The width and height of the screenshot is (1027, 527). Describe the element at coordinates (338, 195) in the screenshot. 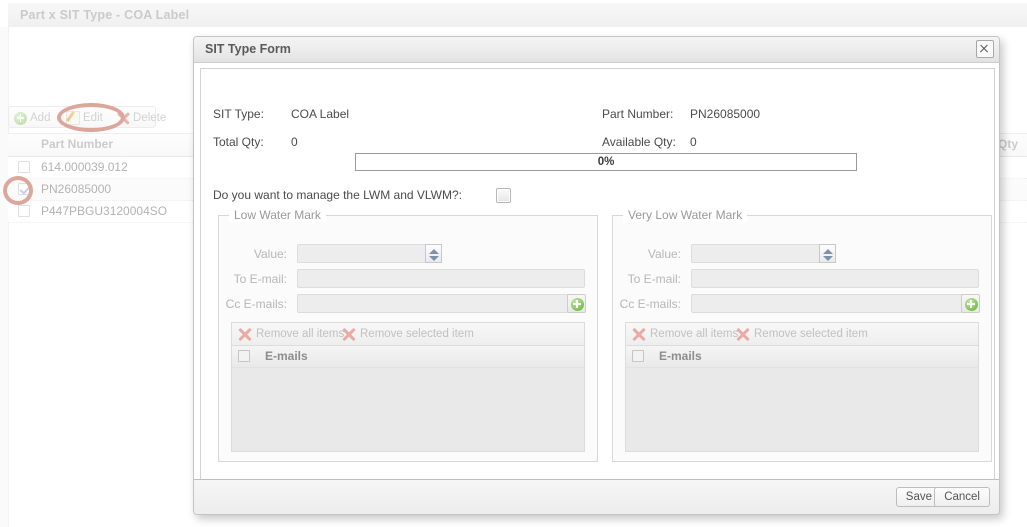

I see `manage-lwm-vlwm-question: Do you want to manage the LWM and VLWM?:` at that location.